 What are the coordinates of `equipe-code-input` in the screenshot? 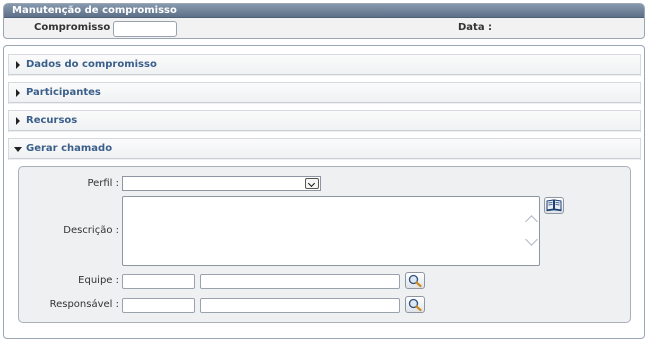 It's located at (158, 281).